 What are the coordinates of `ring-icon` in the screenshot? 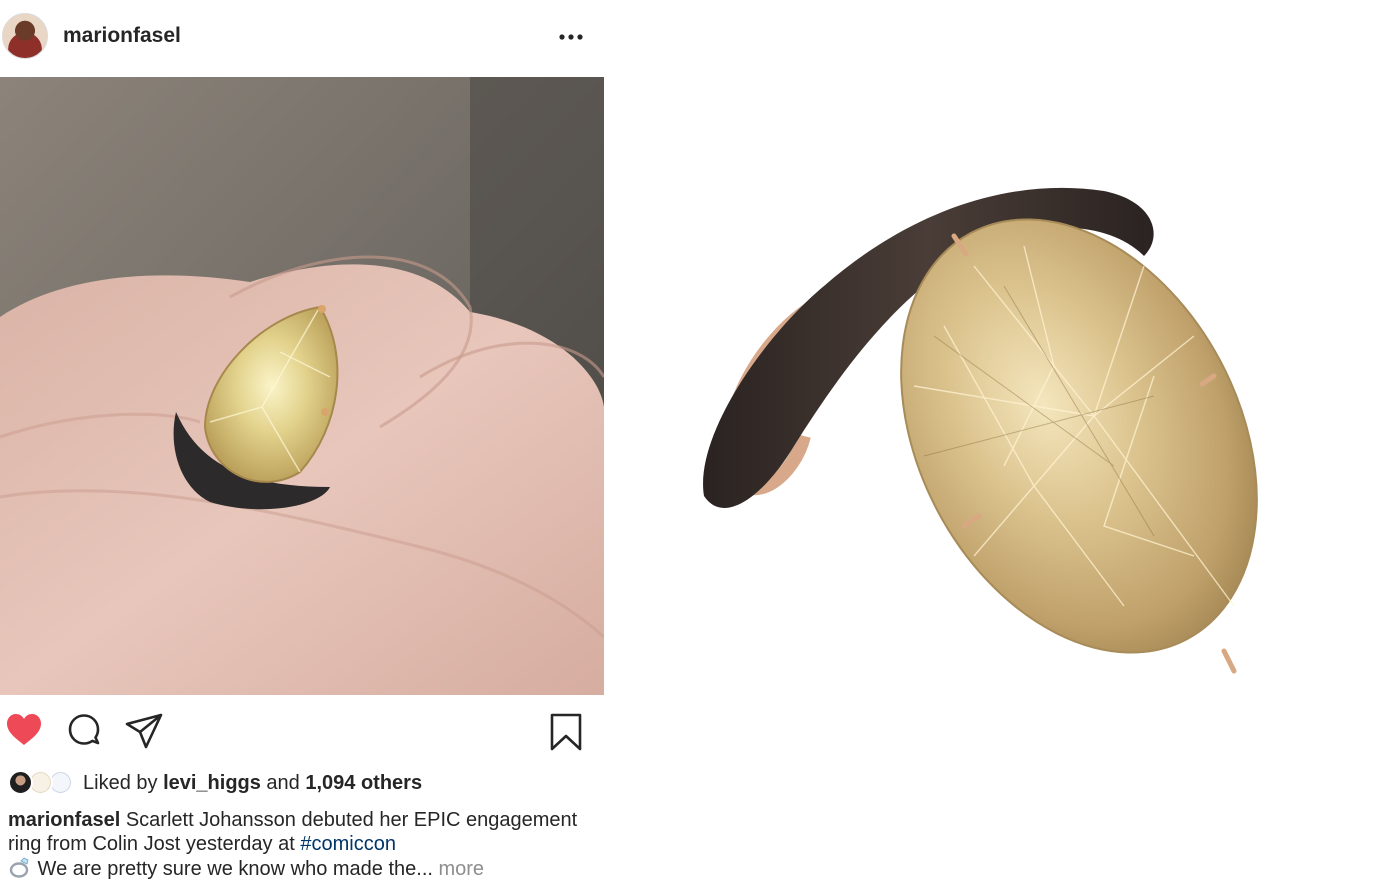 It's located at (19, 867).